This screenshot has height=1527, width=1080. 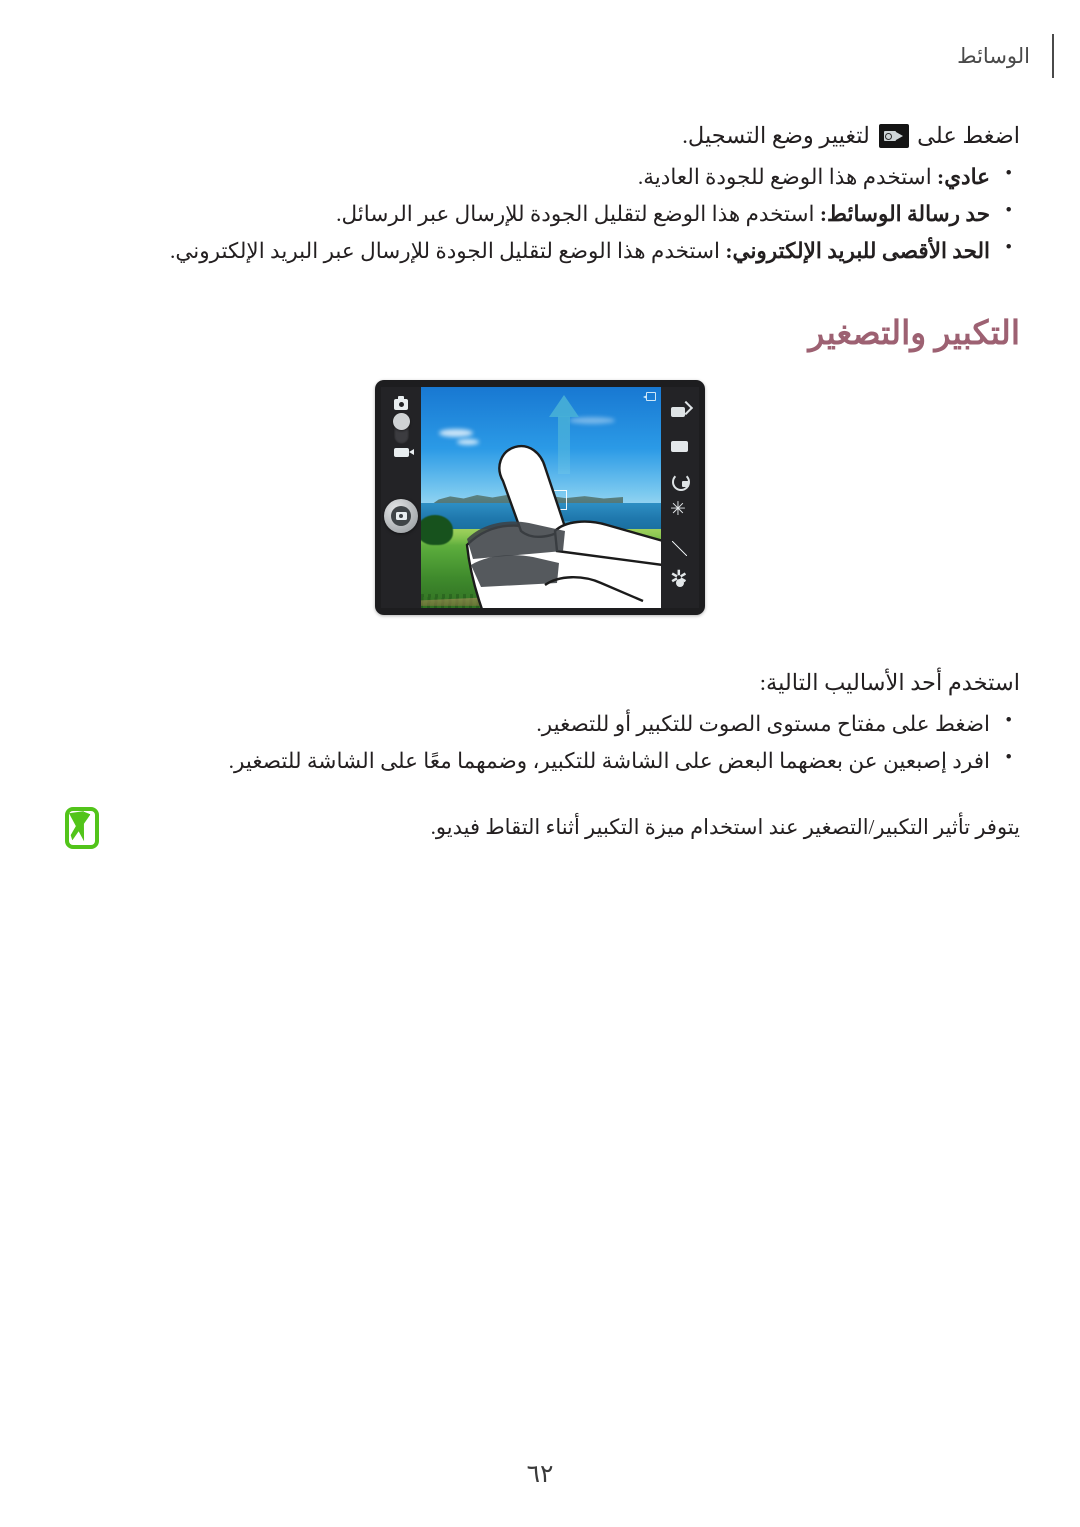 What do you see at coordinates (904, 214) in the screenshot?
I see `mode-term: حد رسالة الوسائط:` at bounding box center [904, 214].